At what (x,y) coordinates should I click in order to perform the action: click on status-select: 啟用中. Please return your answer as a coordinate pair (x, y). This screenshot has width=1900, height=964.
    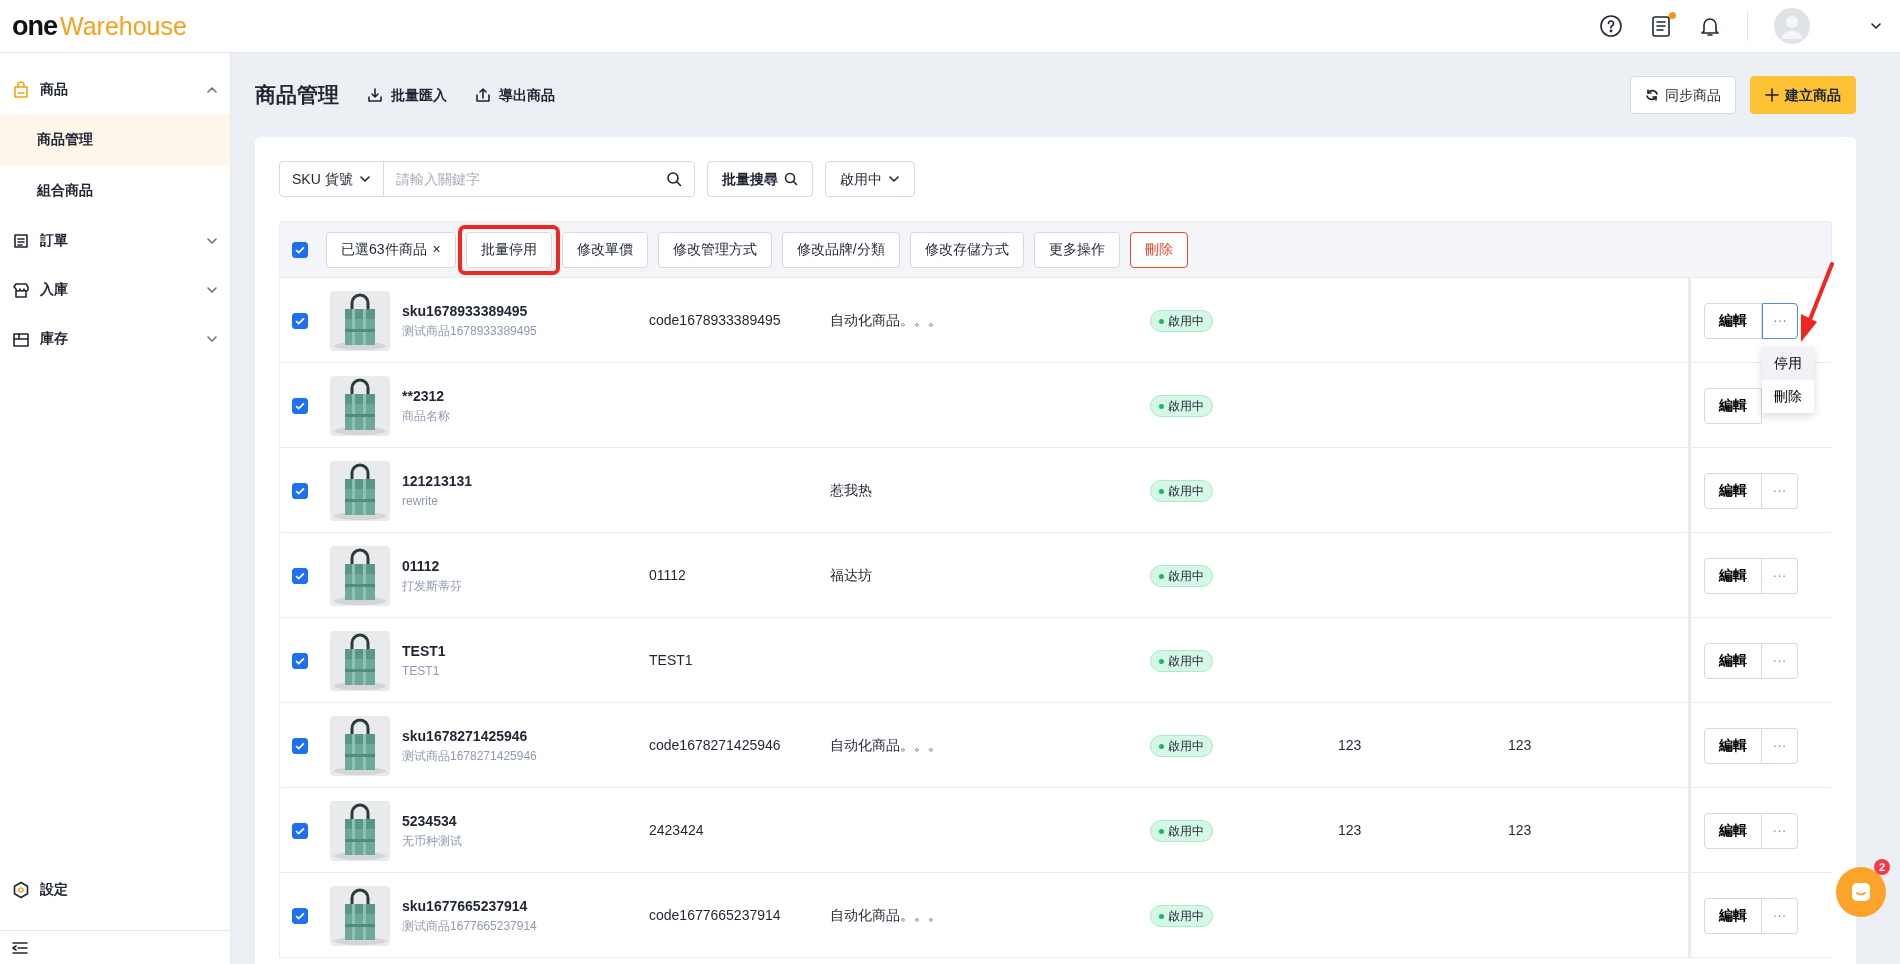
    Looking at the image, I should click on (870, 179).